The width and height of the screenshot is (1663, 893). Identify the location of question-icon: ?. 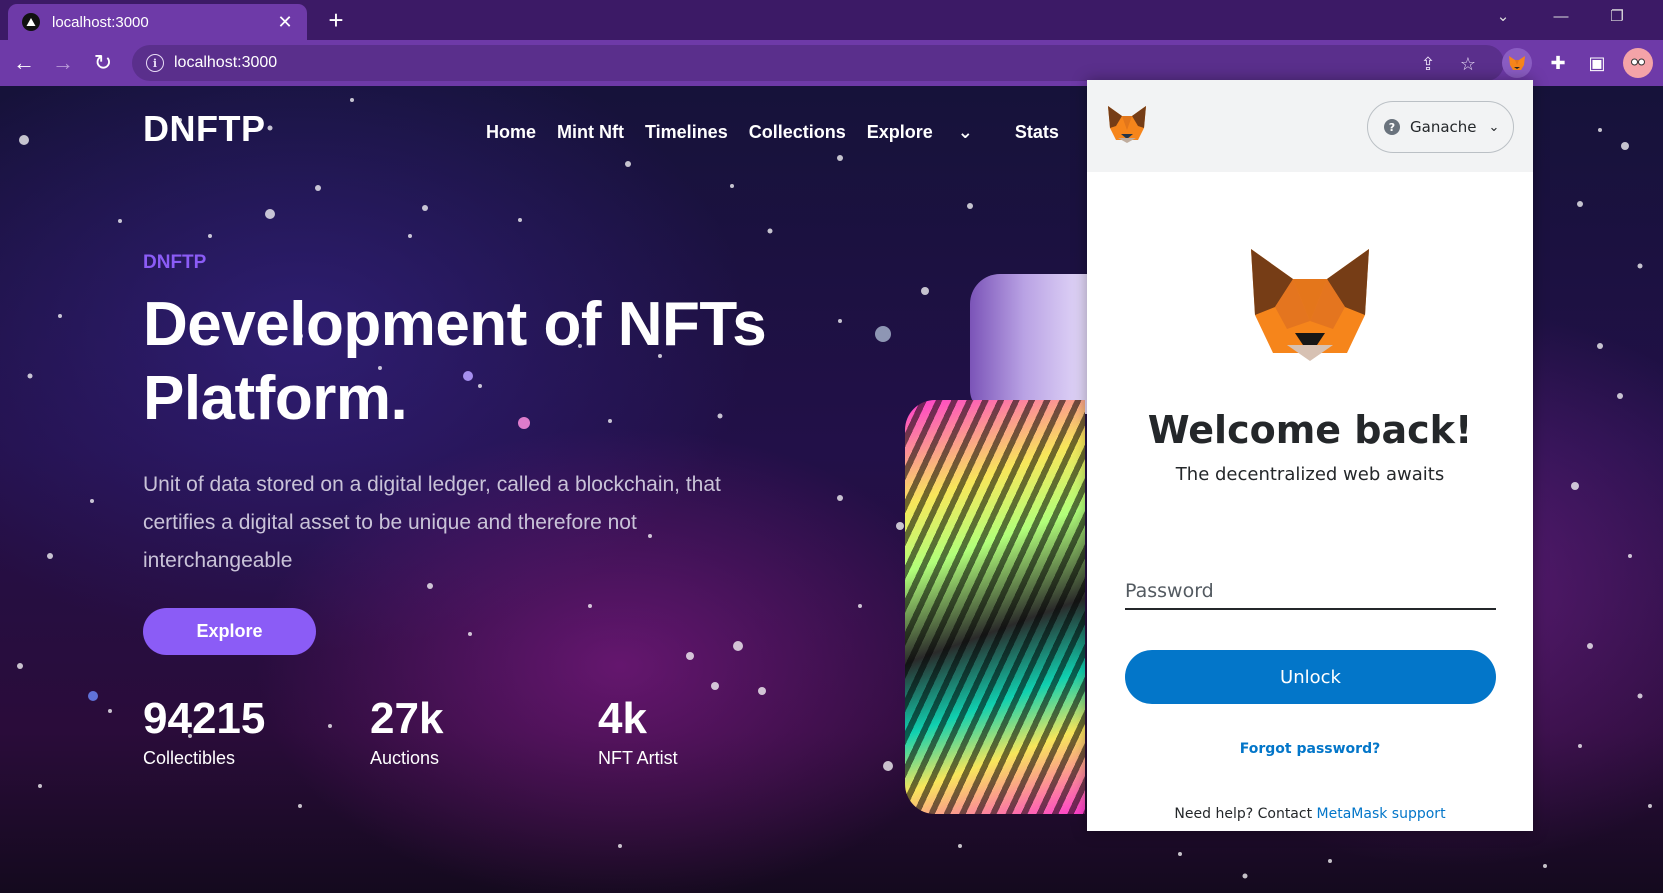
(1392, 127).